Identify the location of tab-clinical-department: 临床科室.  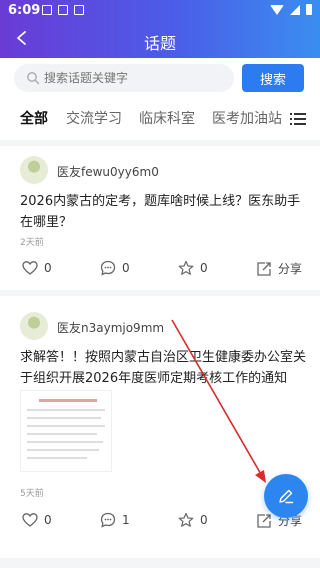
(167, 118).